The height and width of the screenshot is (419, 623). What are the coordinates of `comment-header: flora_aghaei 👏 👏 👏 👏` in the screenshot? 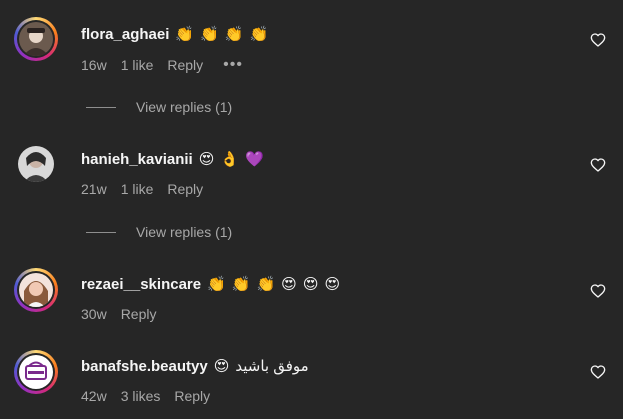 It's located at (174, 34).